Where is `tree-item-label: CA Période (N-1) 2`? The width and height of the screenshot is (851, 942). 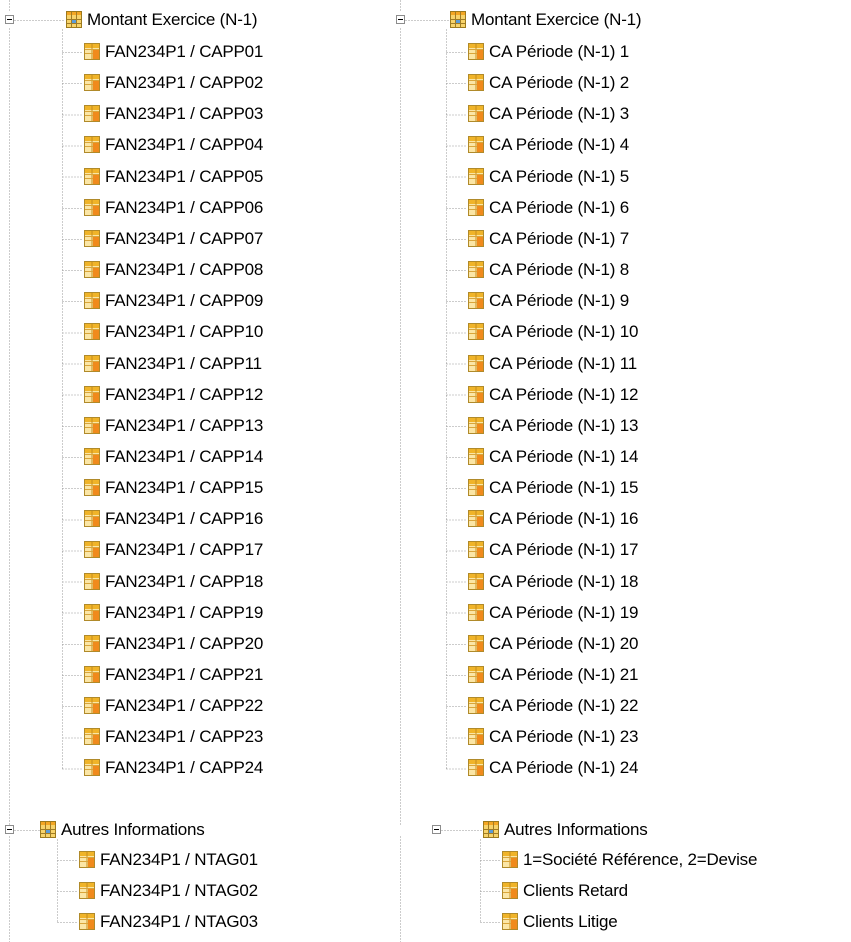 tree-item-label: CA Période (N-1) 2 is located at coordinates (559, 83).